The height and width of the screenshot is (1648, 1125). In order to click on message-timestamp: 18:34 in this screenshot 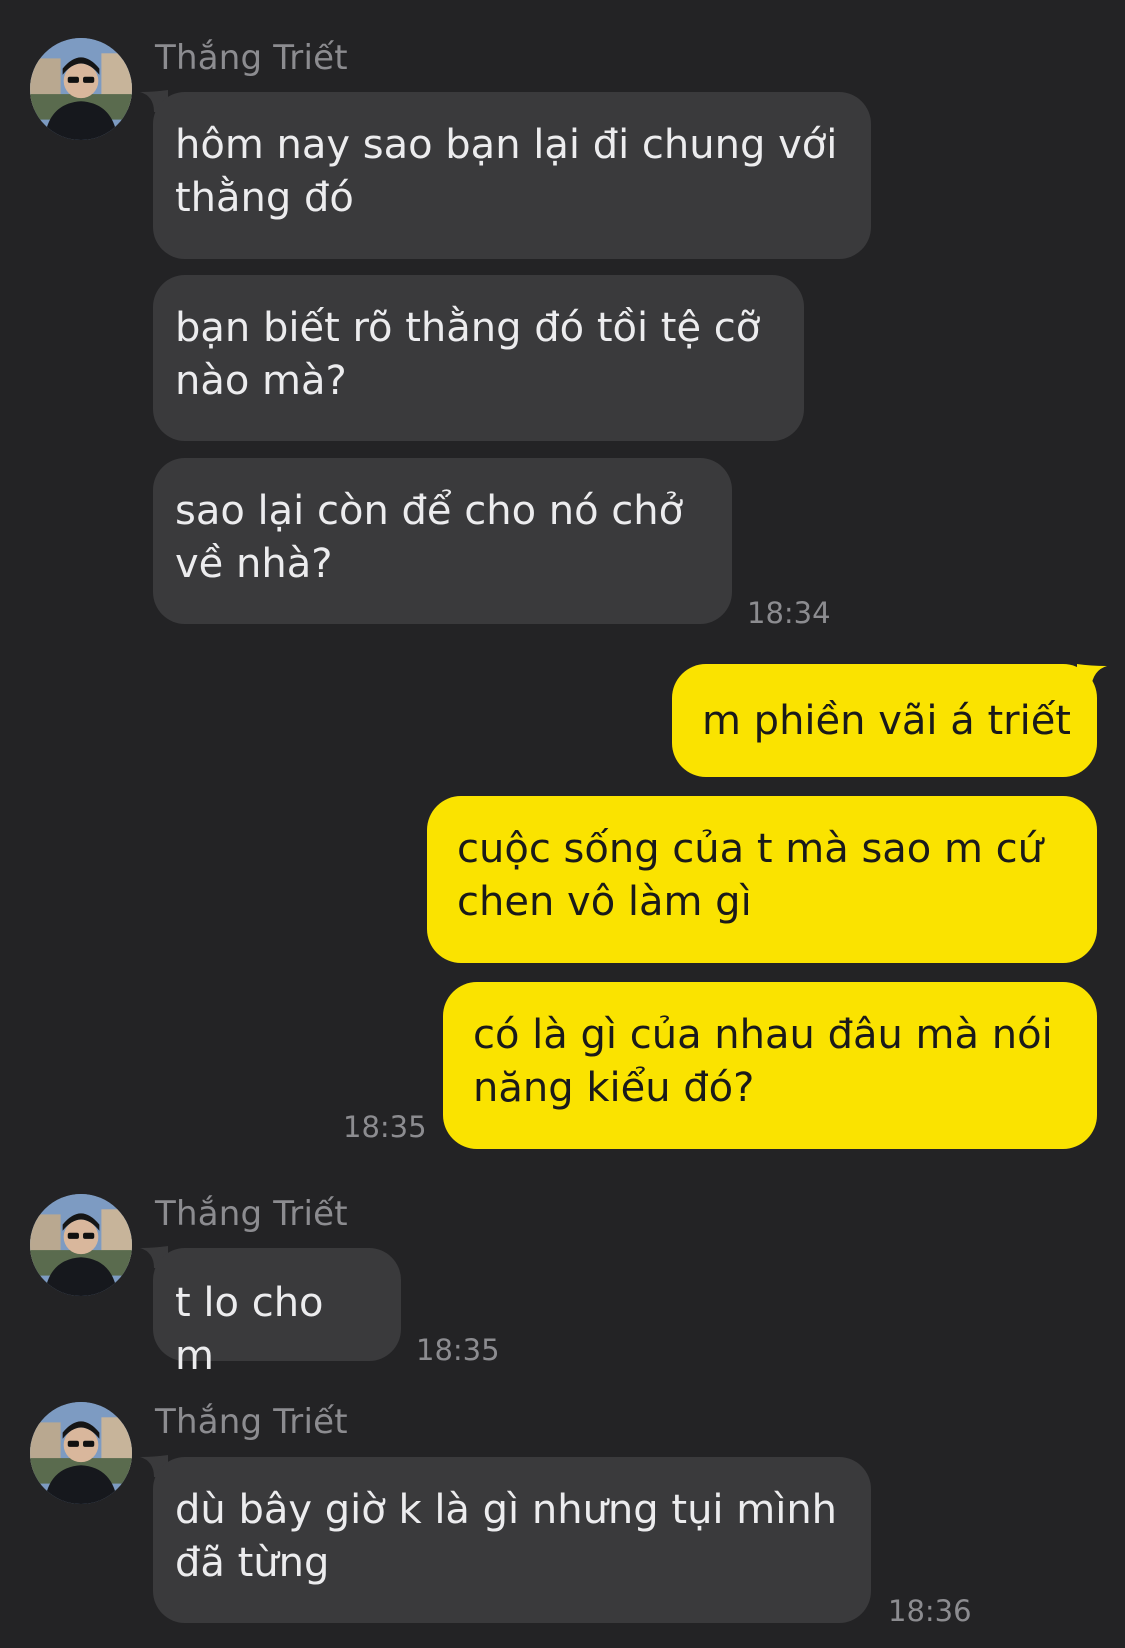, I will do `click(789, 613)`.